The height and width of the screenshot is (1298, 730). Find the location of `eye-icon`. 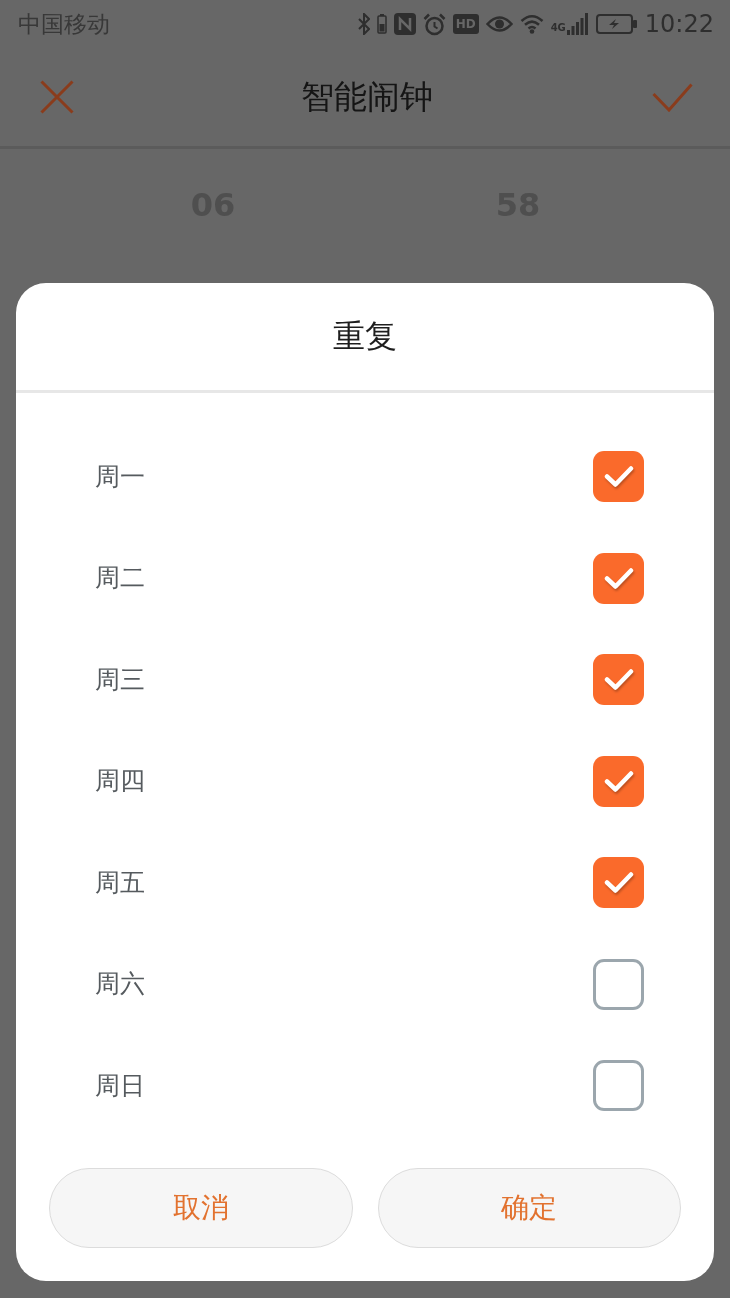

eye-icon is located at coordinates (499, 24).